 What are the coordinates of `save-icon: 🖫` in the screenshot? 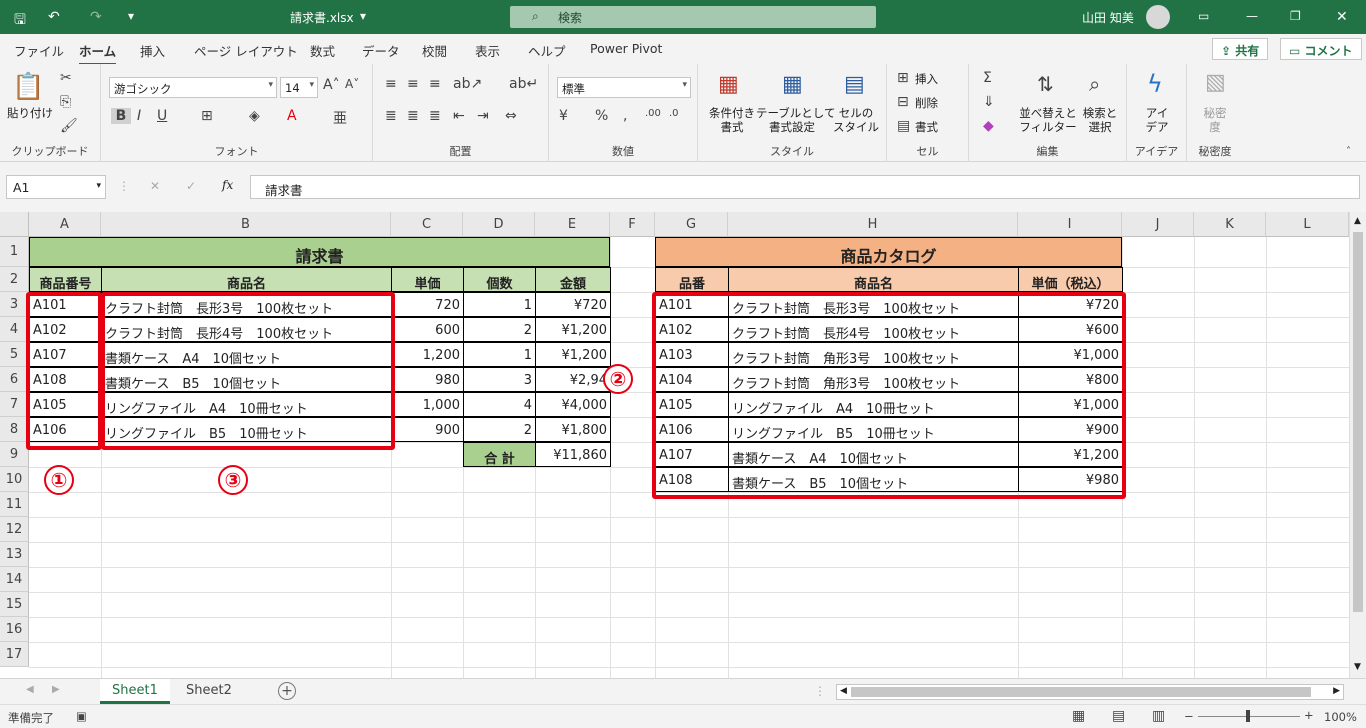 It's located at (20, 21).